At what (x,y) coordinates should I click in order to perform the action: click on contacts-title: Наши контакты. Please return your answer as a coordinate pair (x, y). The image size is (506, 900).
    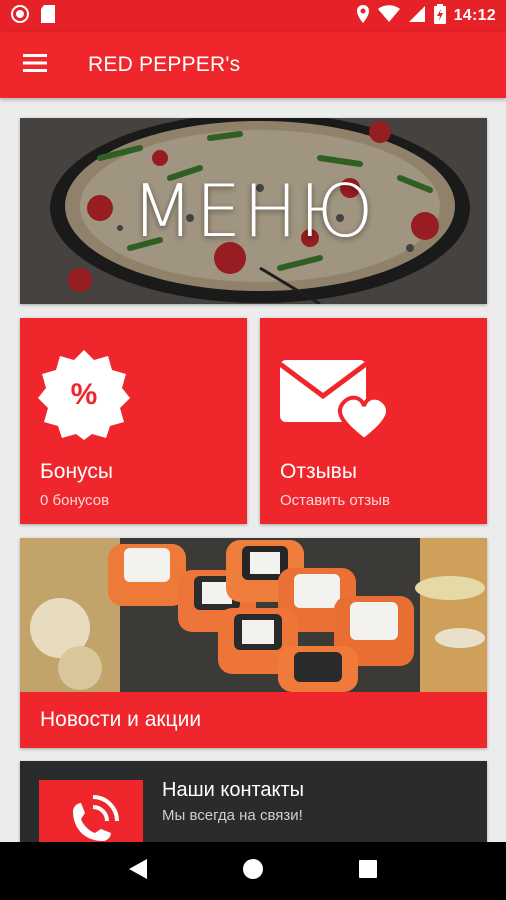
    Looking at the image, I should click on (233, 790).